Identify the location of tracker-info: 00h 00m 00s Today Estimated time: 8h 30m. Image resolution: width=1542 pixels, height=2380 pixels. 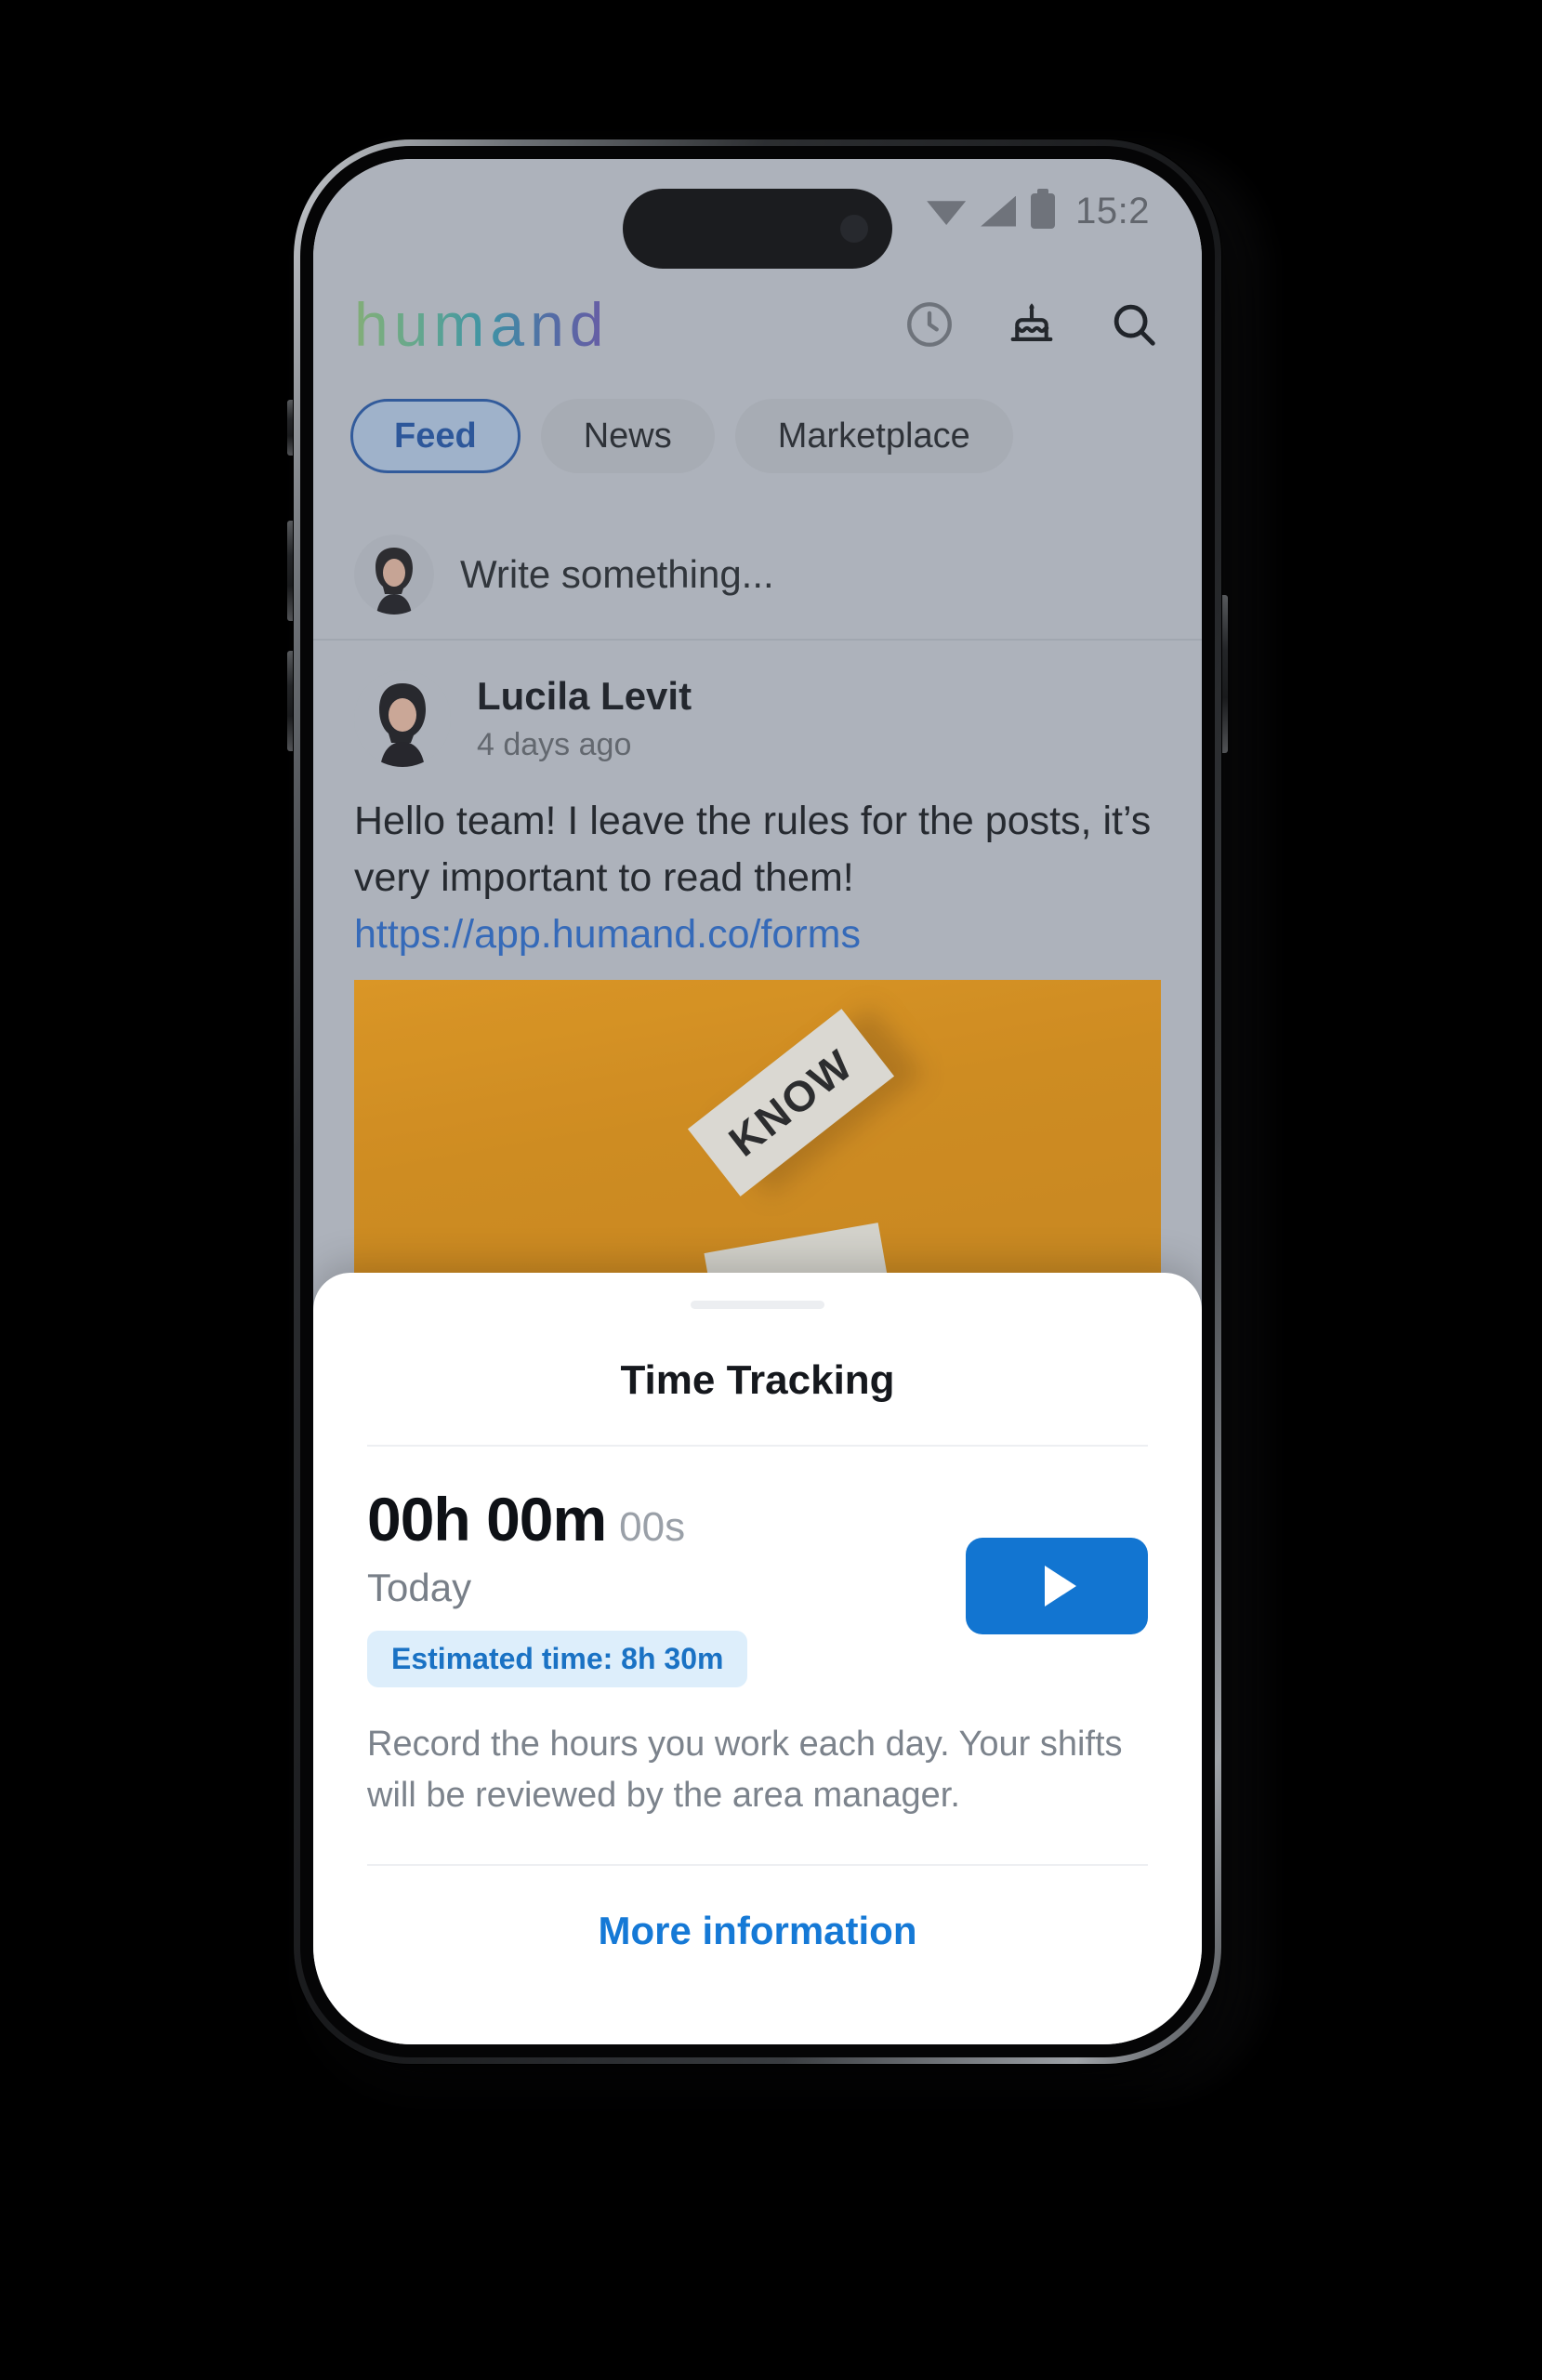
(666, 1585).